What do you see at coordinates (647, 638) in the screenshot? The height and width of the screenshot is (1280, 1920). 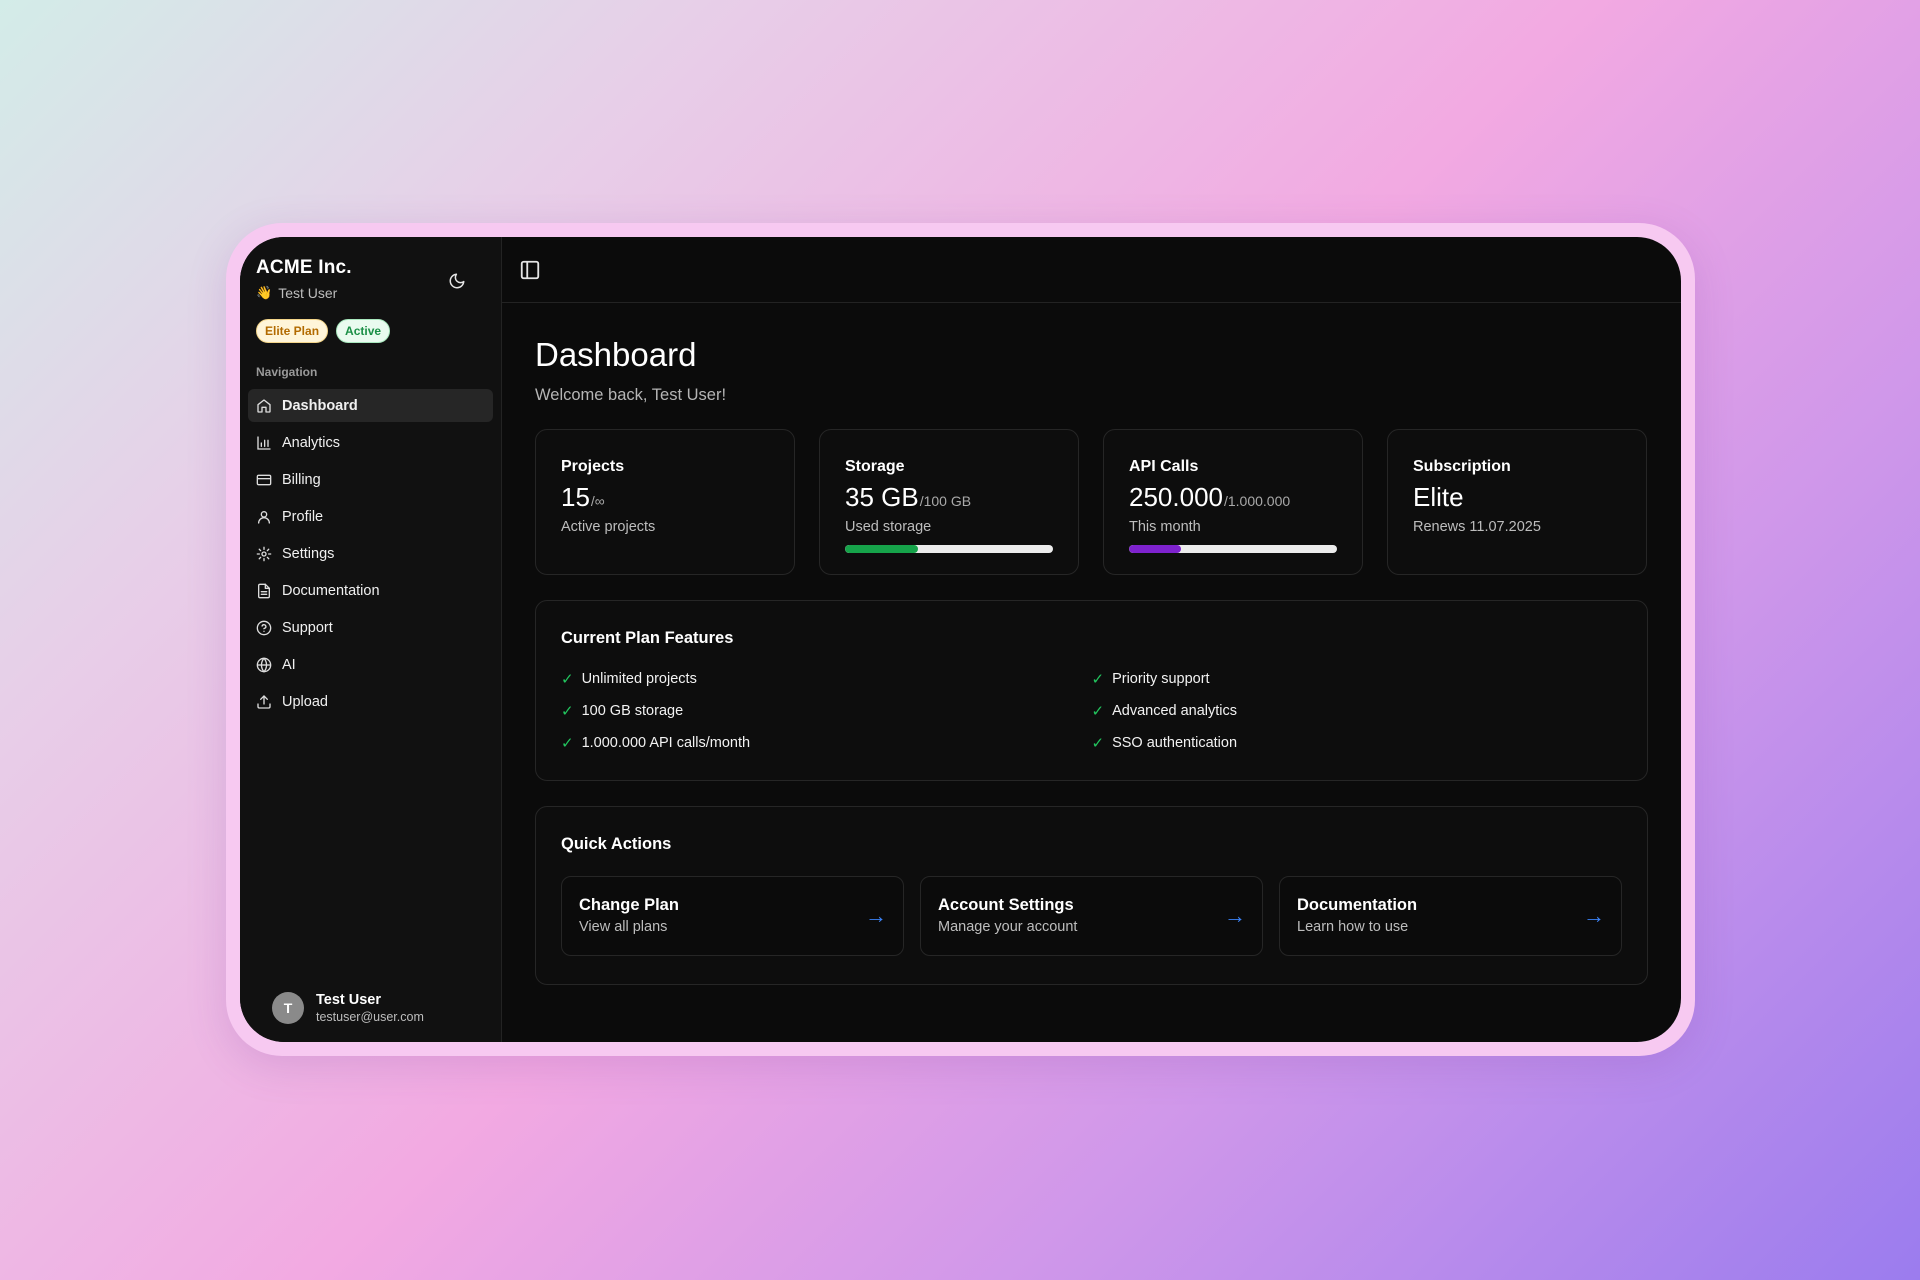 I see `panel-title: Current Plan Features` at bounding box center [647, 638].